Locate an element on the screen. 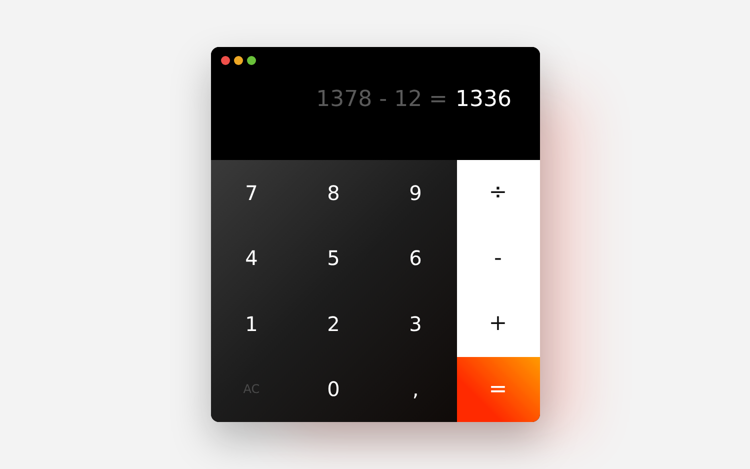 This screenshot has height=469, width=750. digit-key: 1 is located at coordinates (251, 323).